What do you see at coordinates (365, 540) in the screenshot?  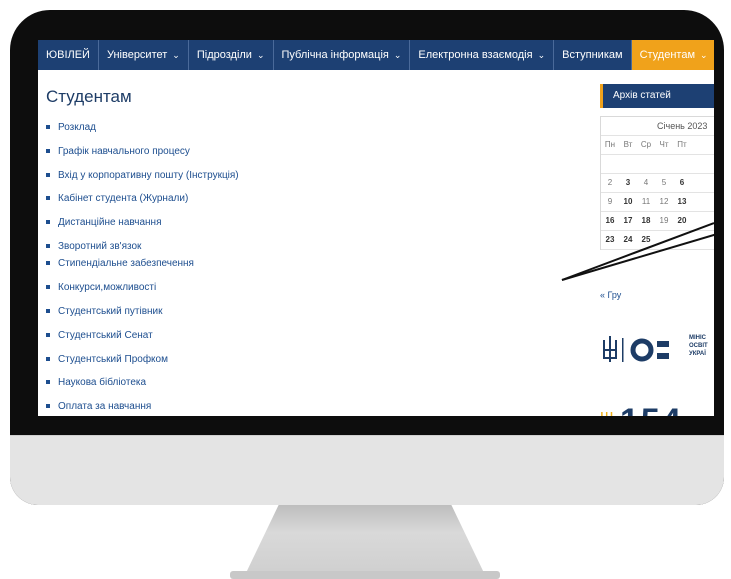 I see `monitor-stand-neck` at bounding box center [365, 540].